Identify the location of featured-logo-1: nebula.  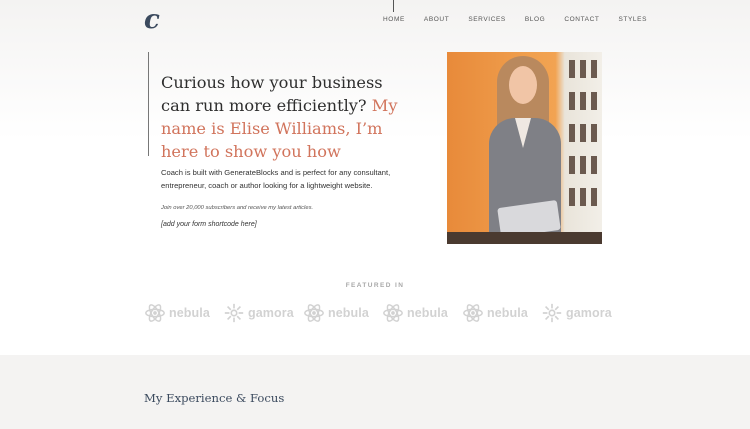
(177, 313).